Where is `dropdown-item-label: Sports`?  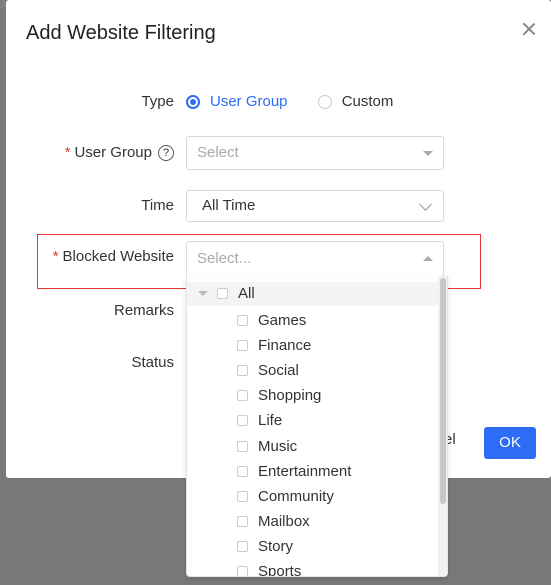
dropdown-item-label: Sports is located at coordinates (280, 570).